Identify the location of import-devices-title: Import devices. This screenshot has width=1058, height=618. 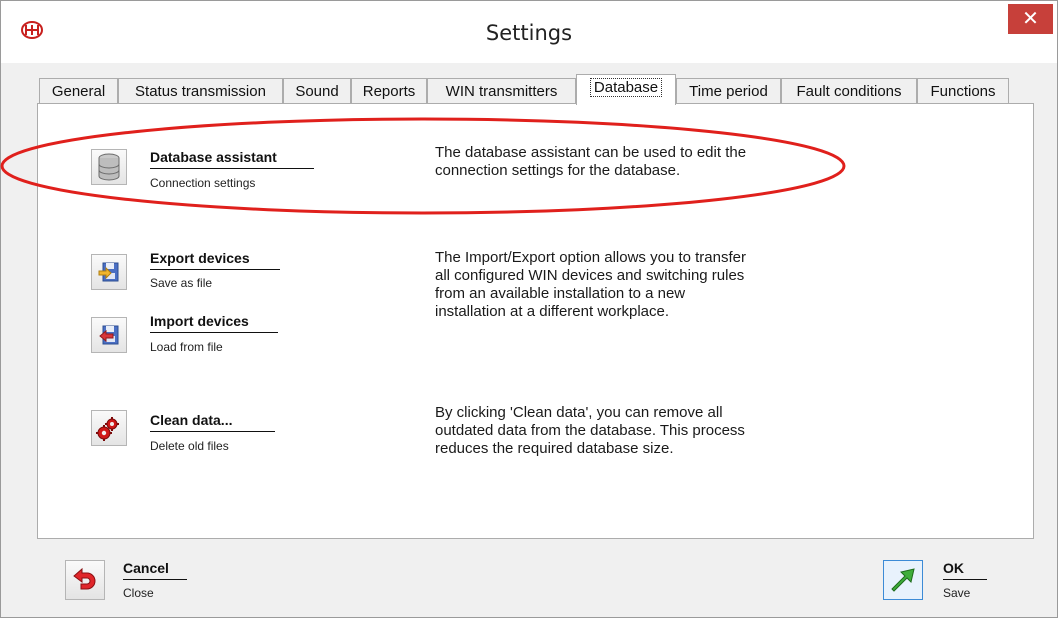
(199, 322).